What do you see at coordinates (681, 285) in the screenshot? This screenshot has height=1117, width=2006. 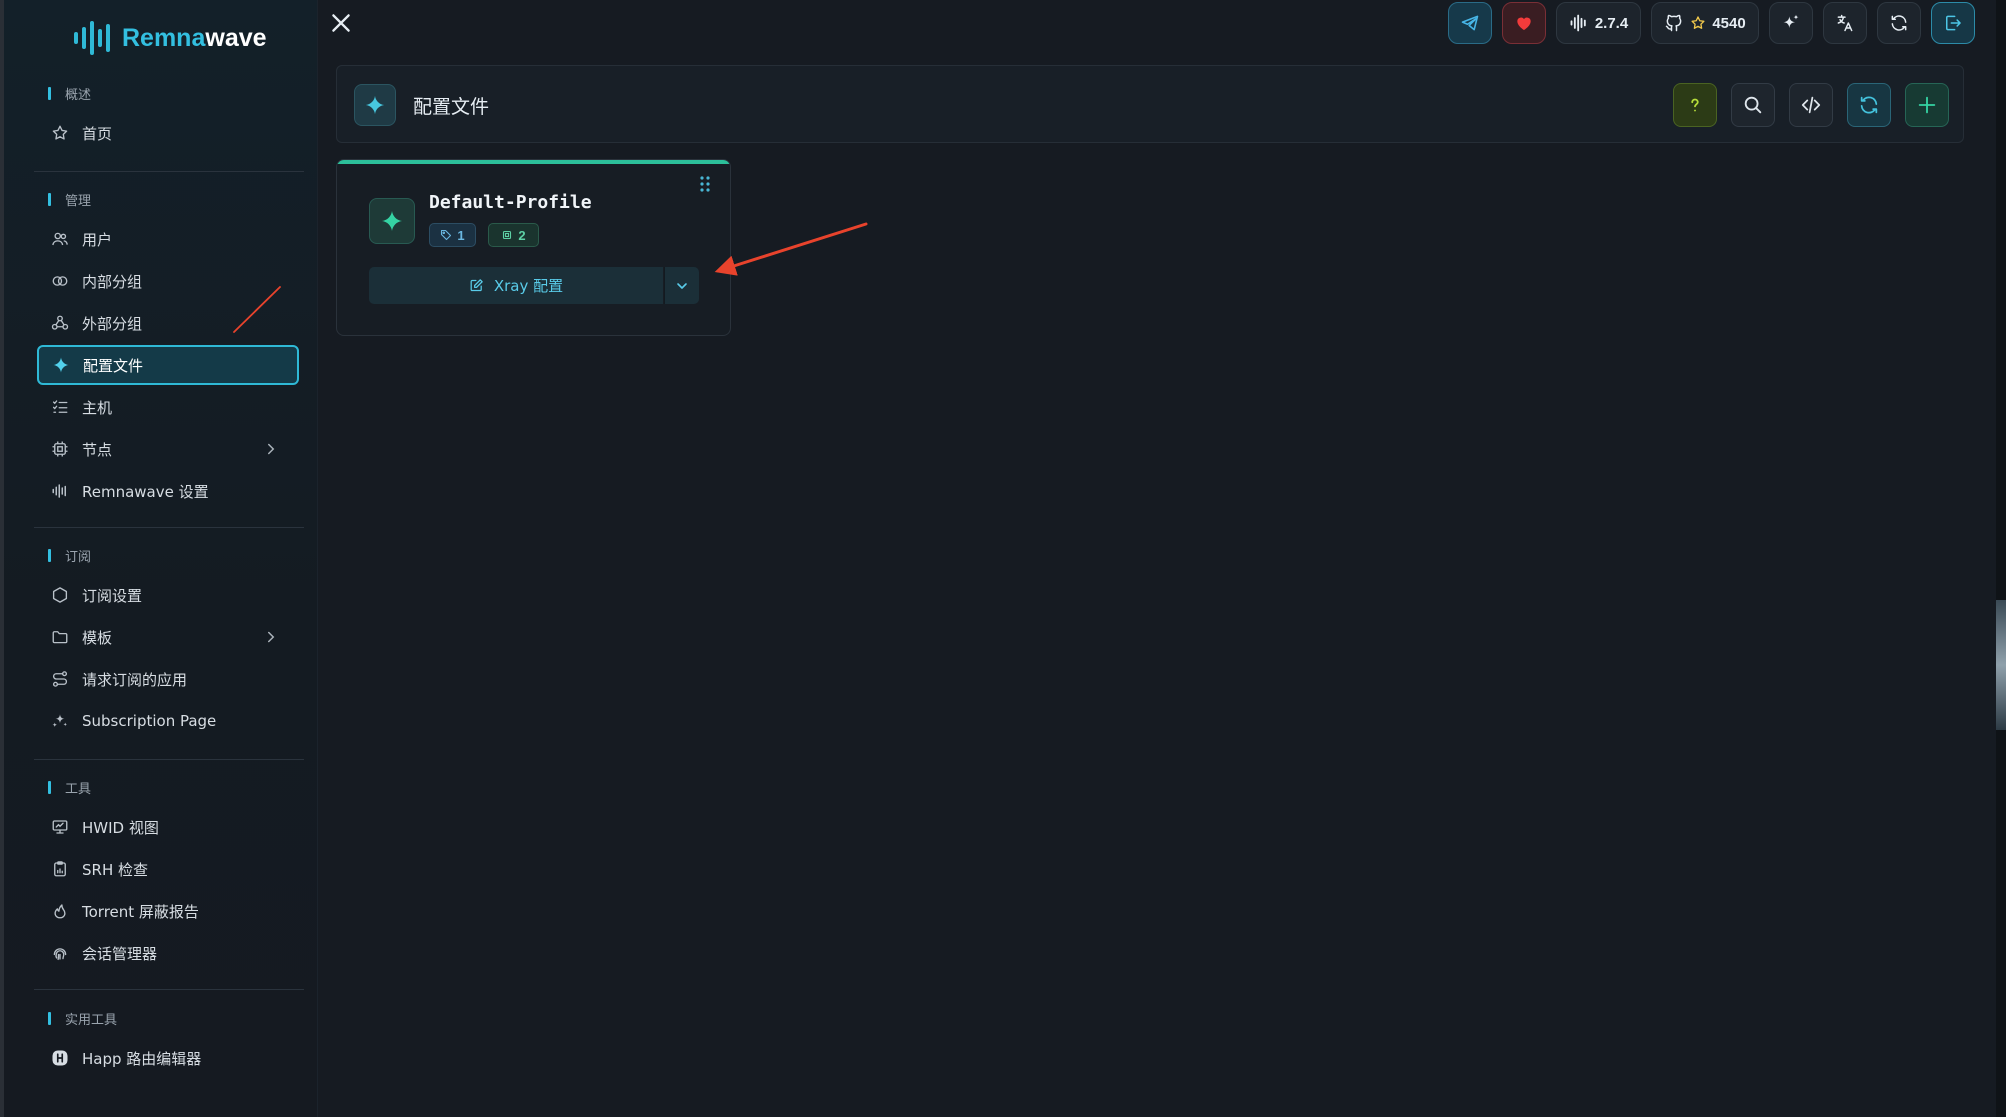 I see `xray-config-dropdown-button` at bounding box center [681, 285].